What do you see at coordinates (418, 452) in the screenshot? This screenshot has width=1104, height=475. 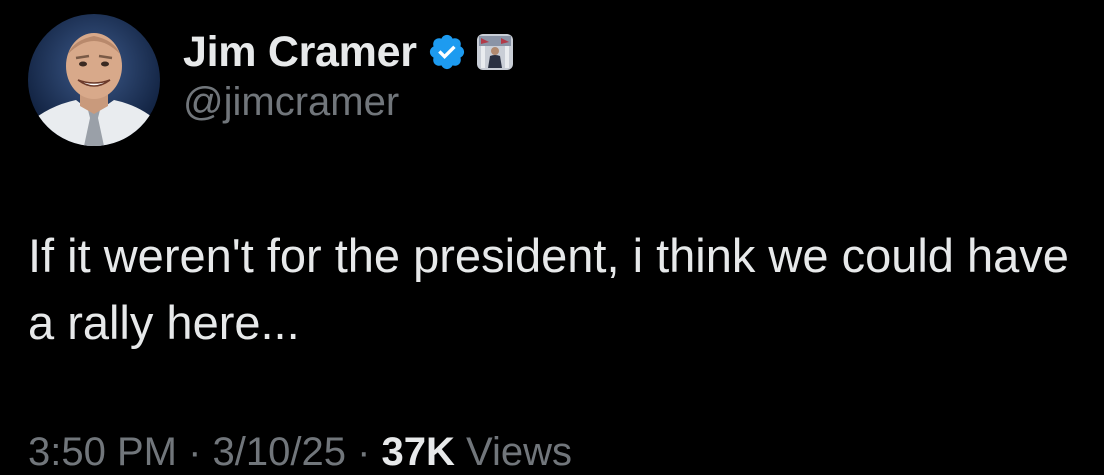 I see `views-count: 37K` at bounding box center [418, 452].